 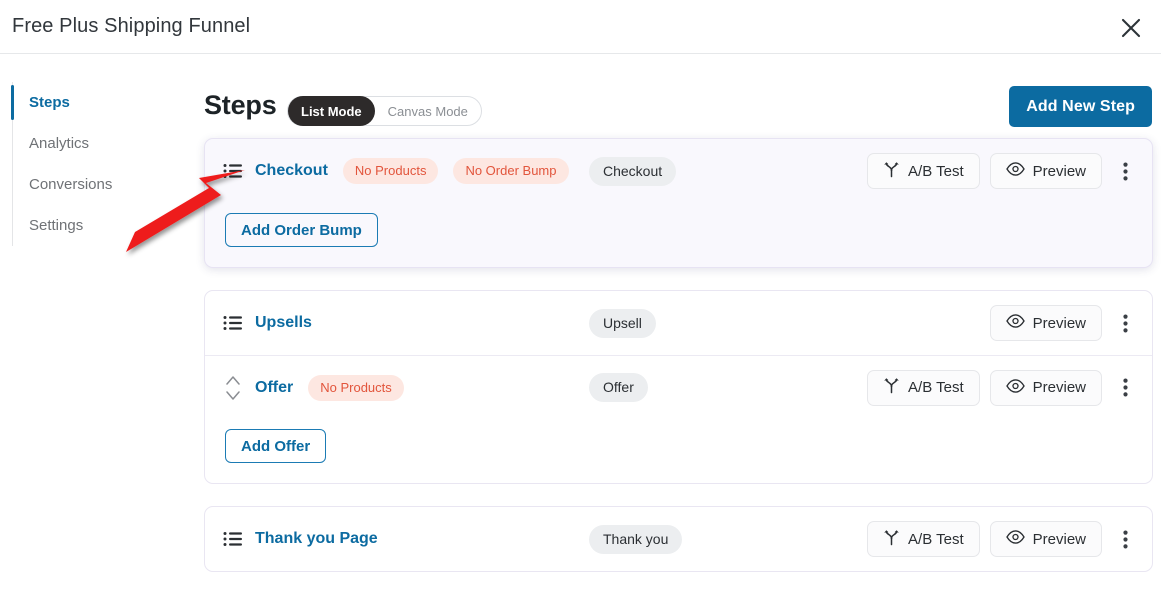 What do you see at coordinates (580, 27) in the screenshot?
I see `window-titlebar: Free Plus Shipping Funnel` at bounding box center [580, 27].